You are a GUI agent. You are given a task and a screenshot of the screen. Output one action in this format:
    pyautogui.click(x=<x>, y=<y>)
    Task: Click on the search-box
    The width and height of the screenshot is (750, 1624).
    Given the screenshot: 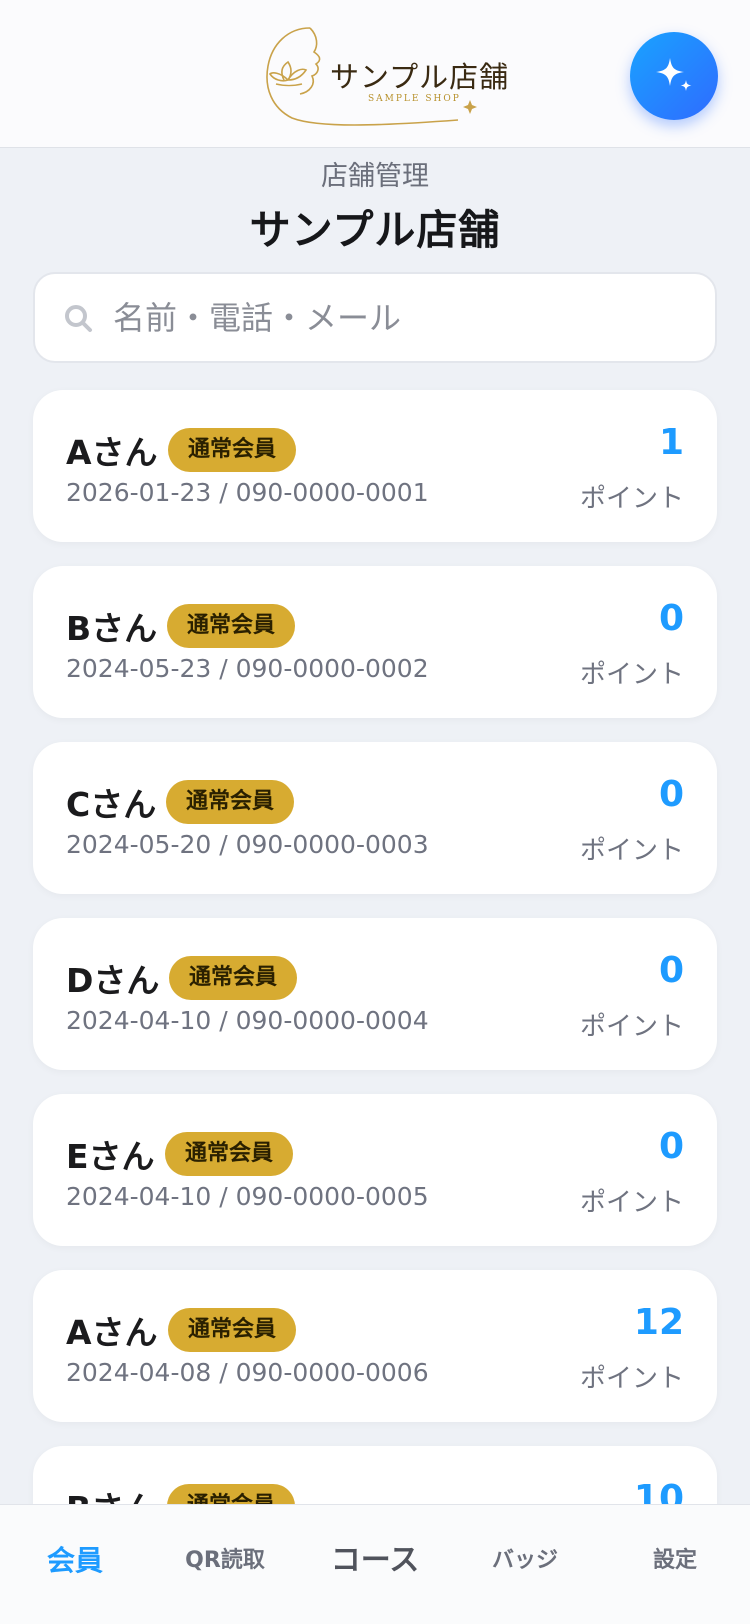 What is the action you would take?
    pyautogui.click(x=375, y=317)
    